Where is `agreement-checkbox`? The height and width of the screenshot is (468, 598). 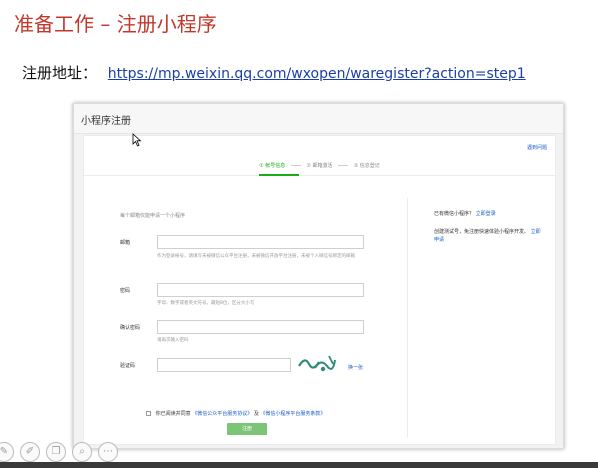
agreement-checkbox is located at coordinates (148, 413).